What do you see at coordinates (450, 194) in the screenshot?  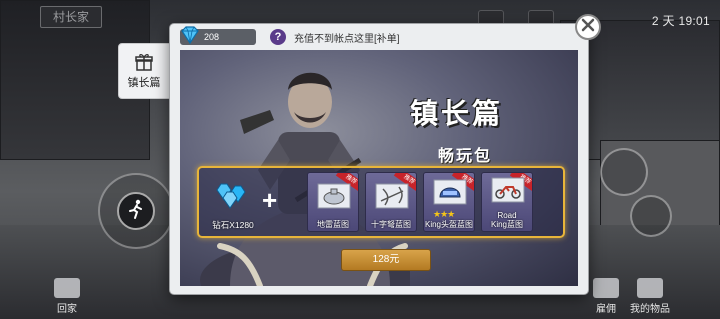 I see `helmet-blueprint-icon` at bounding box center [450, 194].